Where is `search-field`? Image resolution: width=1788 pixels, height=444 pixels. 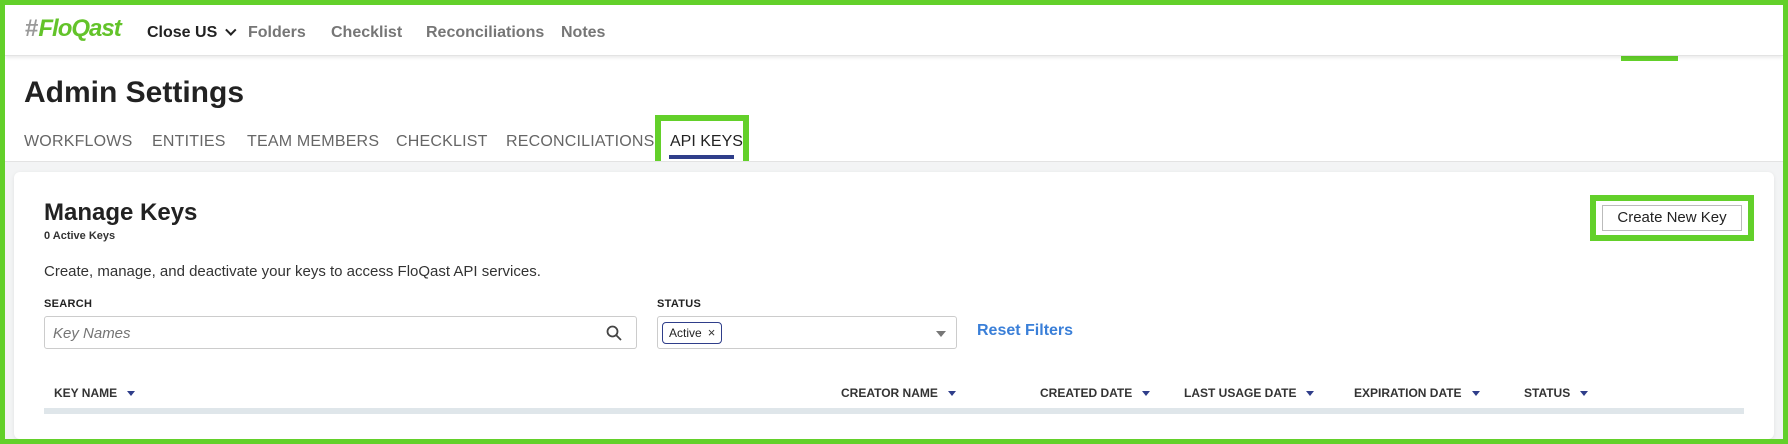 search-field is located at coordinates (340, 332).